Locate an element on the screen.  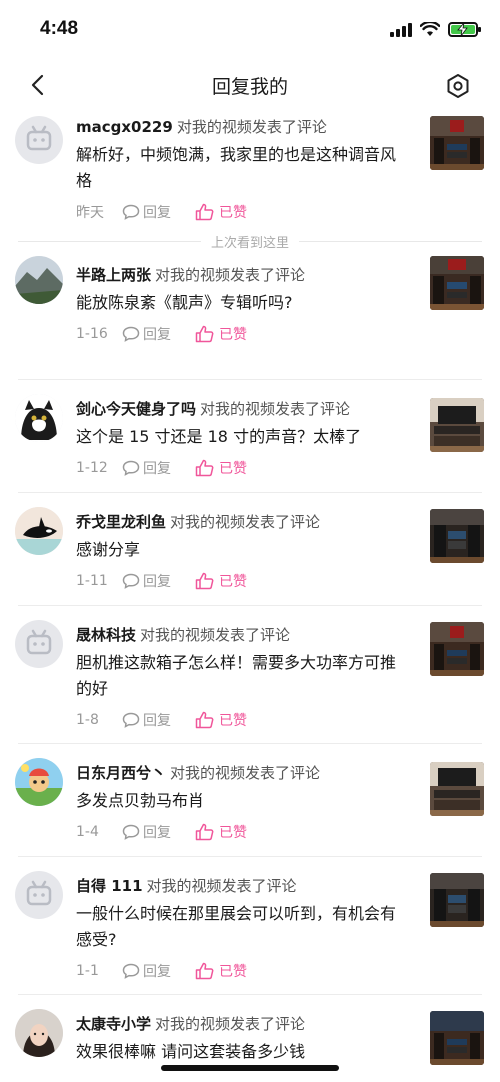
wifi-icon is located at coordinates (430, 29).